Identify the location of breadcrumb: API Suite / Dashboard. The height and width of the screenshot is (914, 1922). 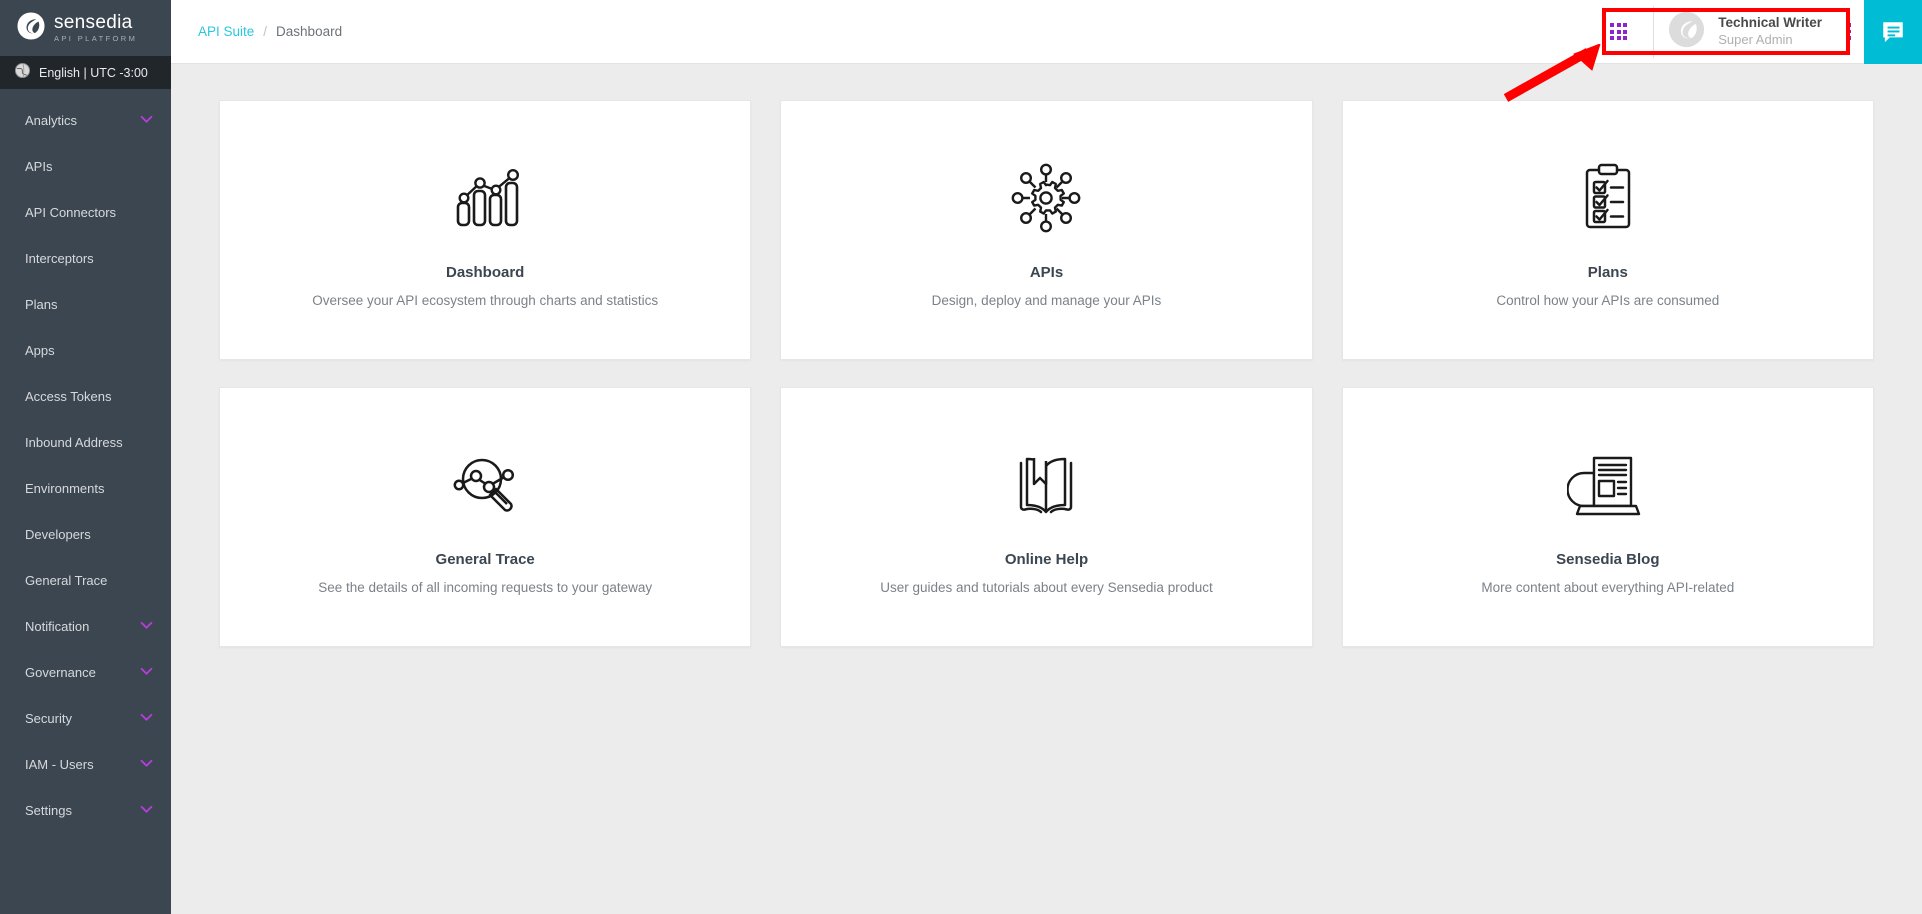
(256, 31).